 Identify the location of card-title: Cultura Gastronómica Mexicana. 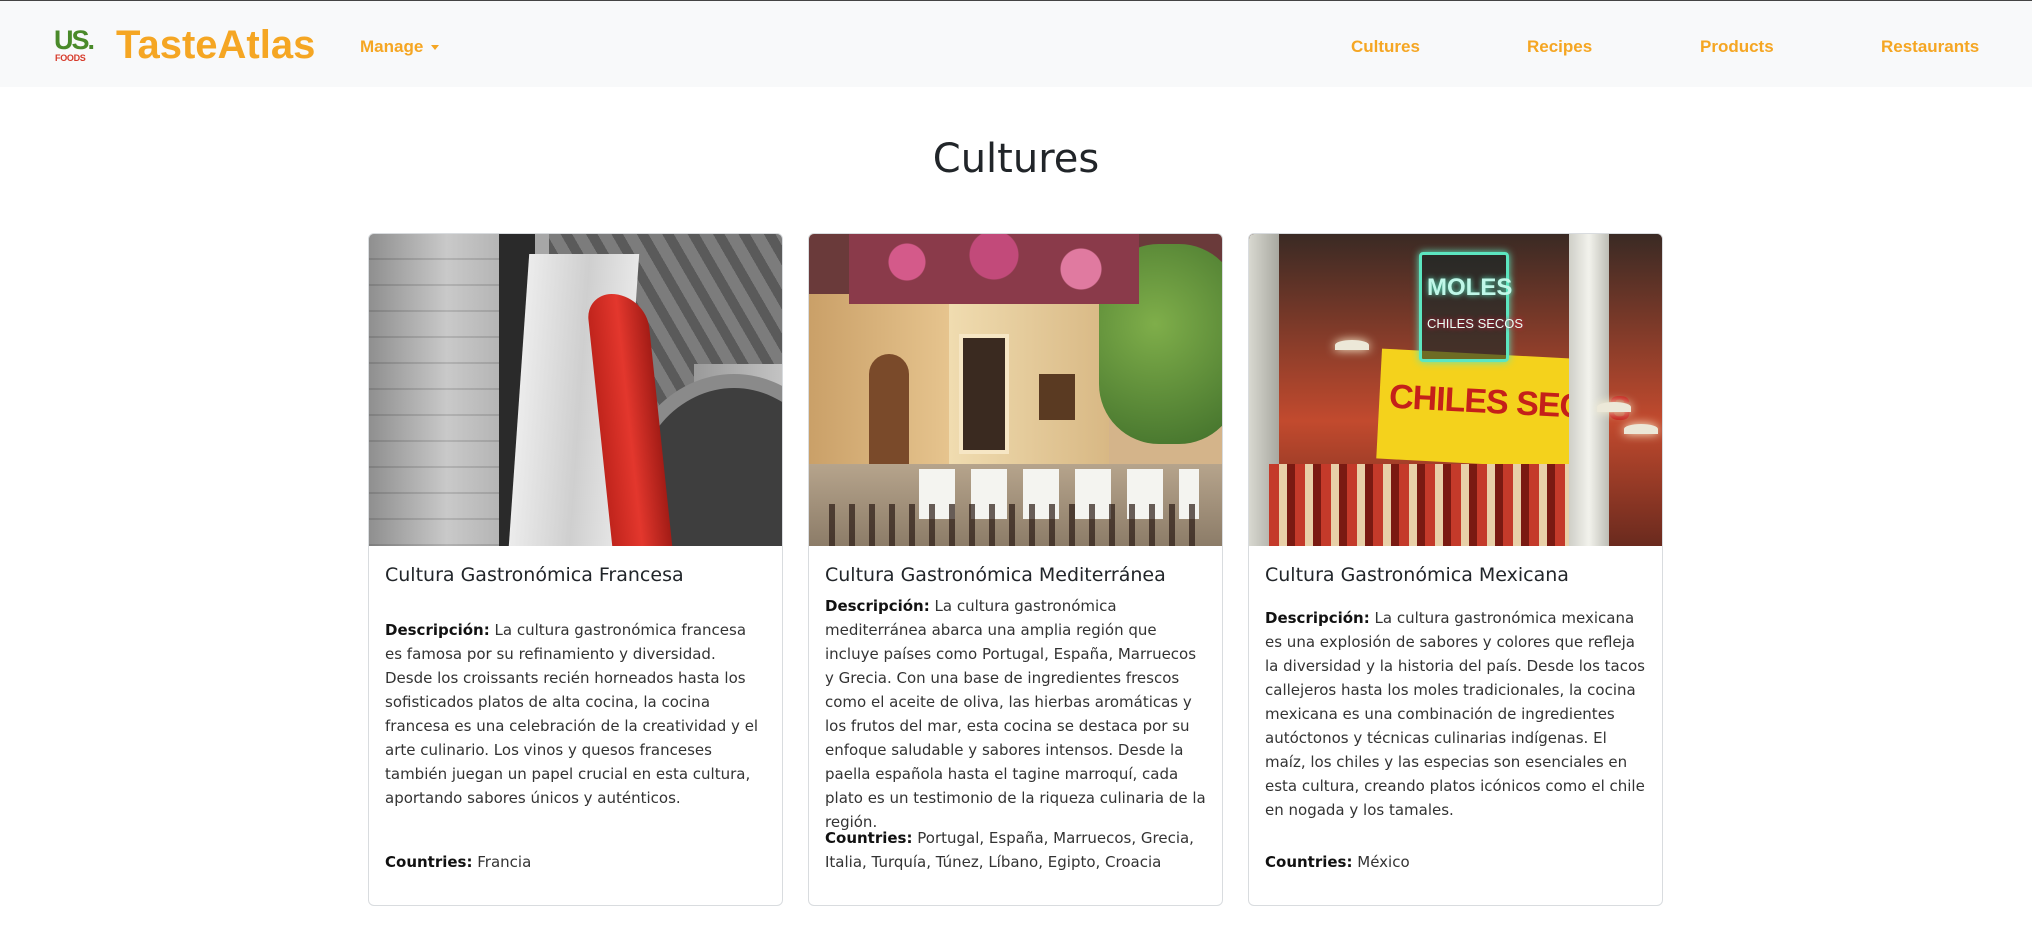
(1417, 575).